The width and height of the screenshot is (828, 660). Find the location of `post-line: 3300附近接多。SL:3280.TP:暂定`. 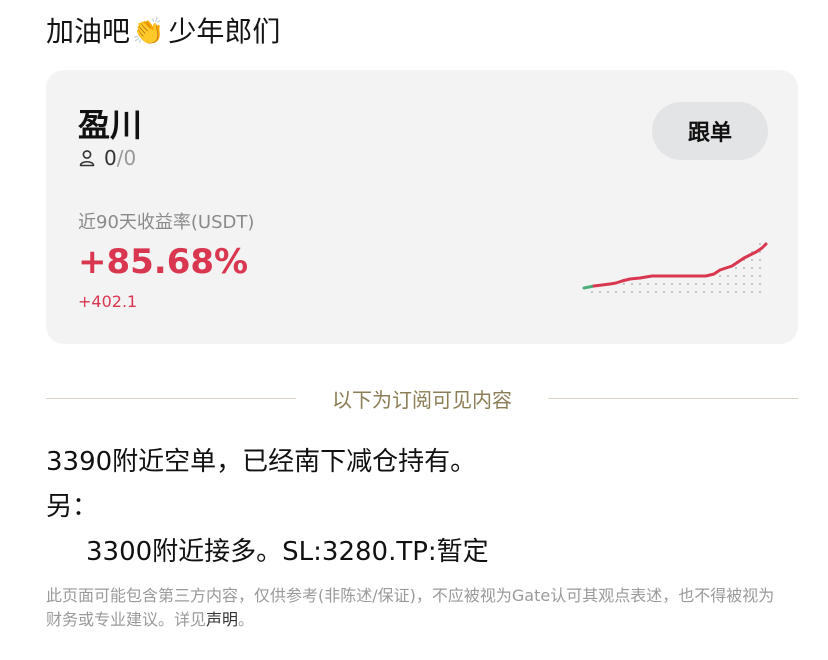

post-line: 3300附近接多。SL:3280.TP:暂定 is located at coordinates (287, 552).